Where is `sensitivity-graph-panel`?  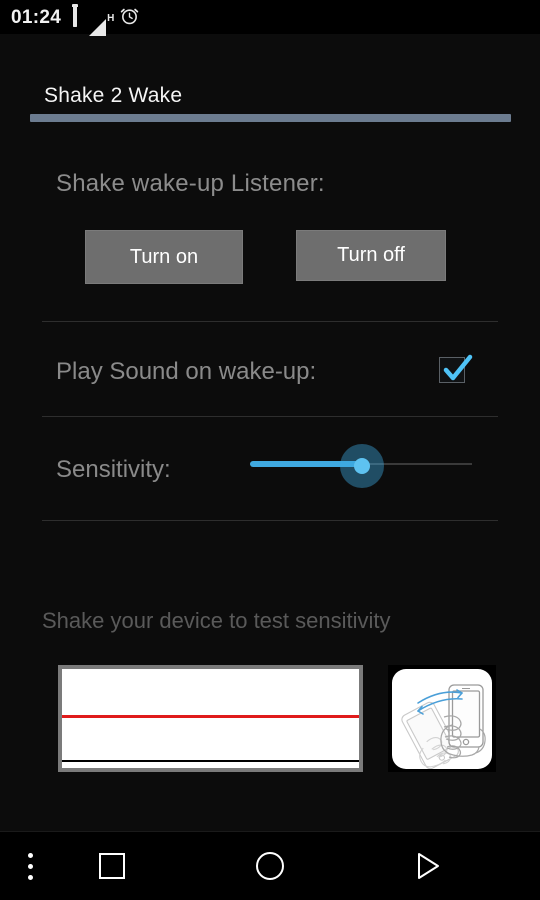
sensitivity-graph-panel is located at coordinates (210, 718).